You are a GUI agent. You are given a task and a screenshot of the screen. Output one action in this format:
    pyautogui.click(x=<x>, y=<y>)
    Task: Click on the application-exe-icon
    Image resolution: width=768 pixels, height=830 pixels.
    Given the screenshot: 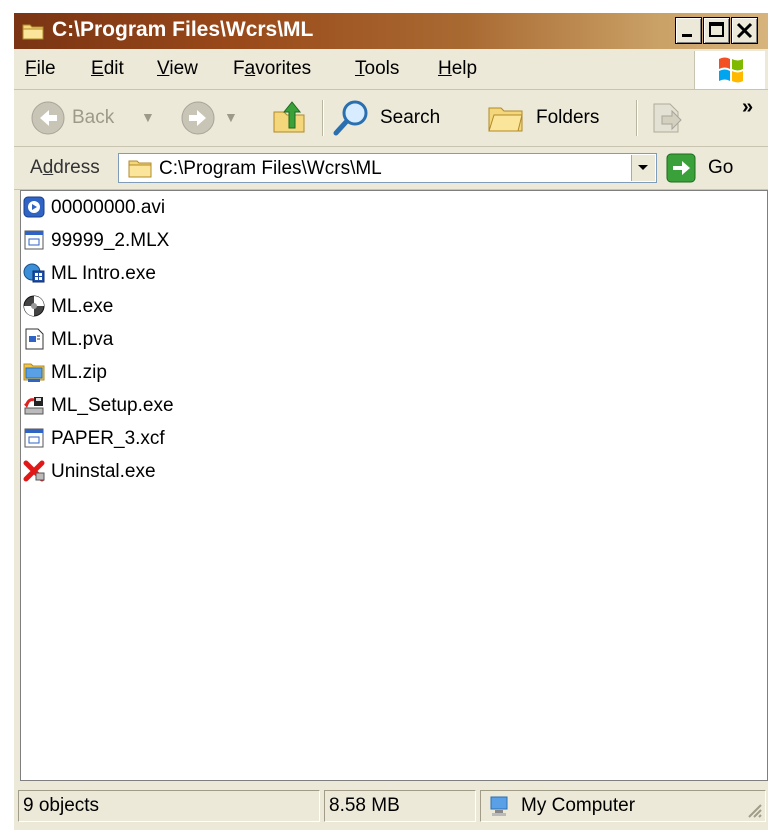 What is the action you would take?
    pyautogui.click(x=34, y=273)
    